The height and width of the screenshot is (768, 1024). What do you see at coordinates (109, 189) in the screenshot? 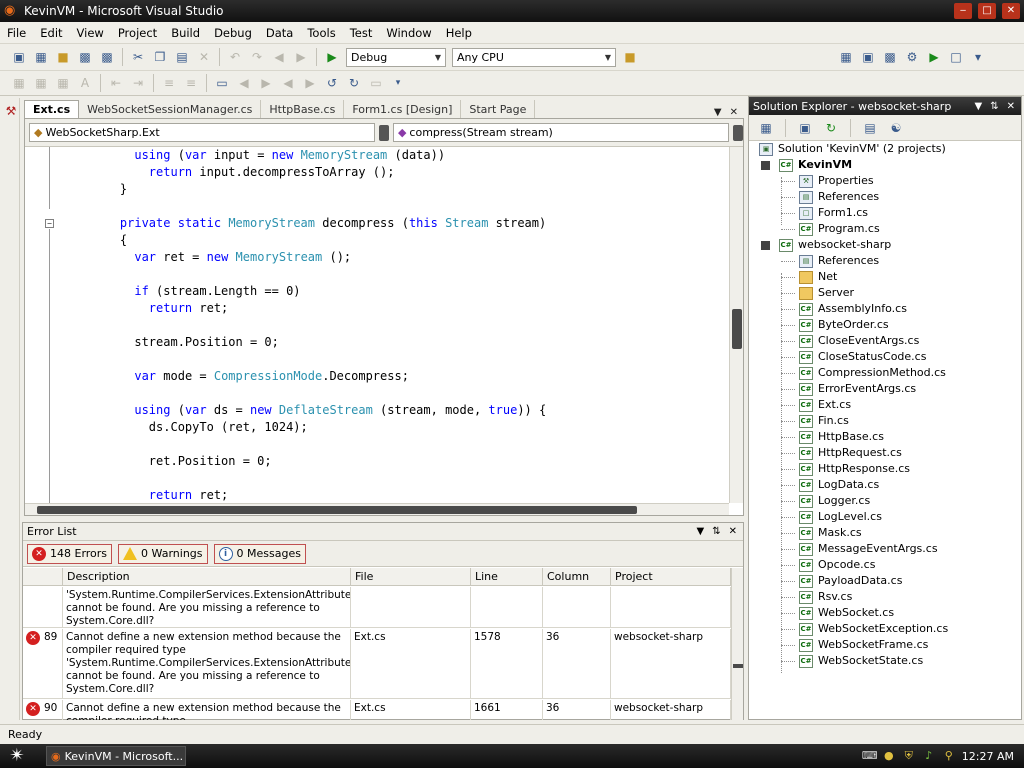
I see `code-line: }` at bounding box center [109, 189].